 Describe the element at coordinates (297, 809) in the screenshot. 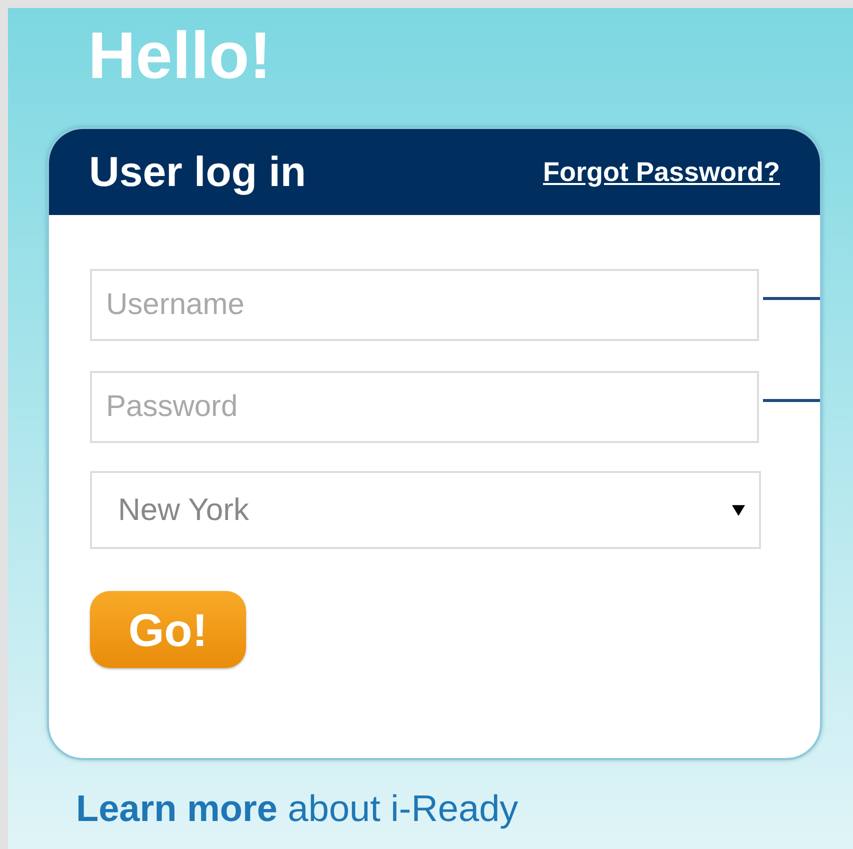

I see `learn-more-link: Learn more about i-Ready` at that location.